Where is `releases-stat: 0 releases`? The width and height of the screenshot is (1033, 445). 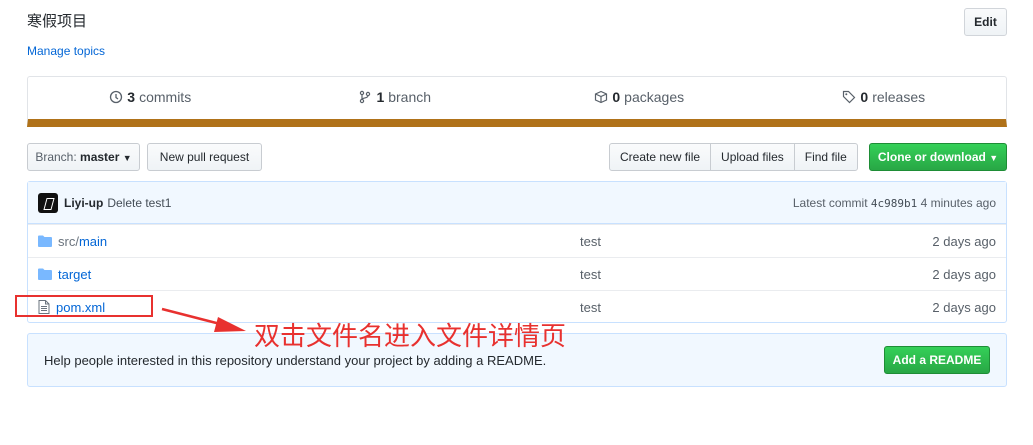 releases-stat: 0 releases is located at coordinates (884, 98).